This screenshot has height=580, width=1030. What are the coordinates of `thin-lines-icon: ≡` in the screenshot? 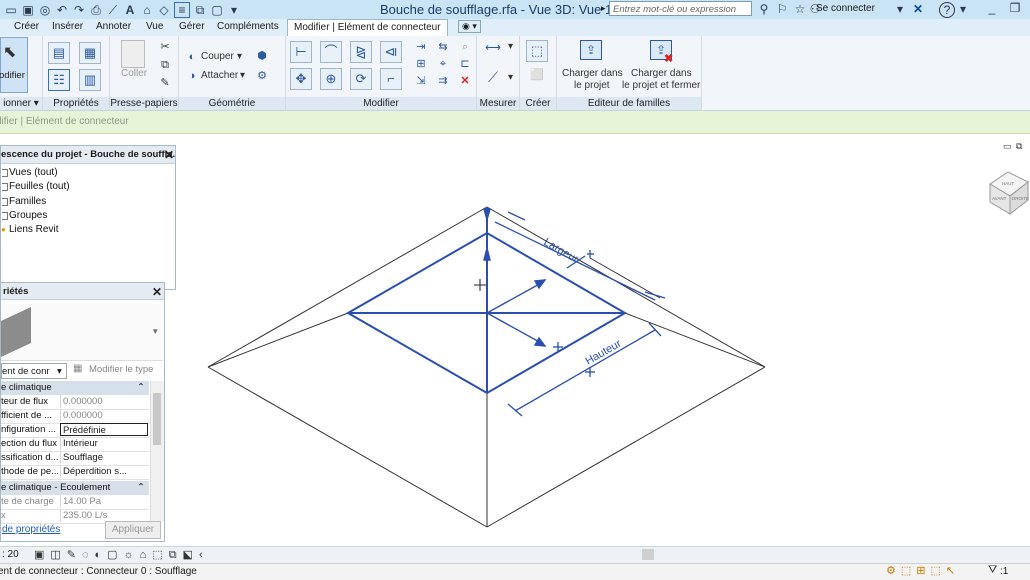 It's located at (182, 9).